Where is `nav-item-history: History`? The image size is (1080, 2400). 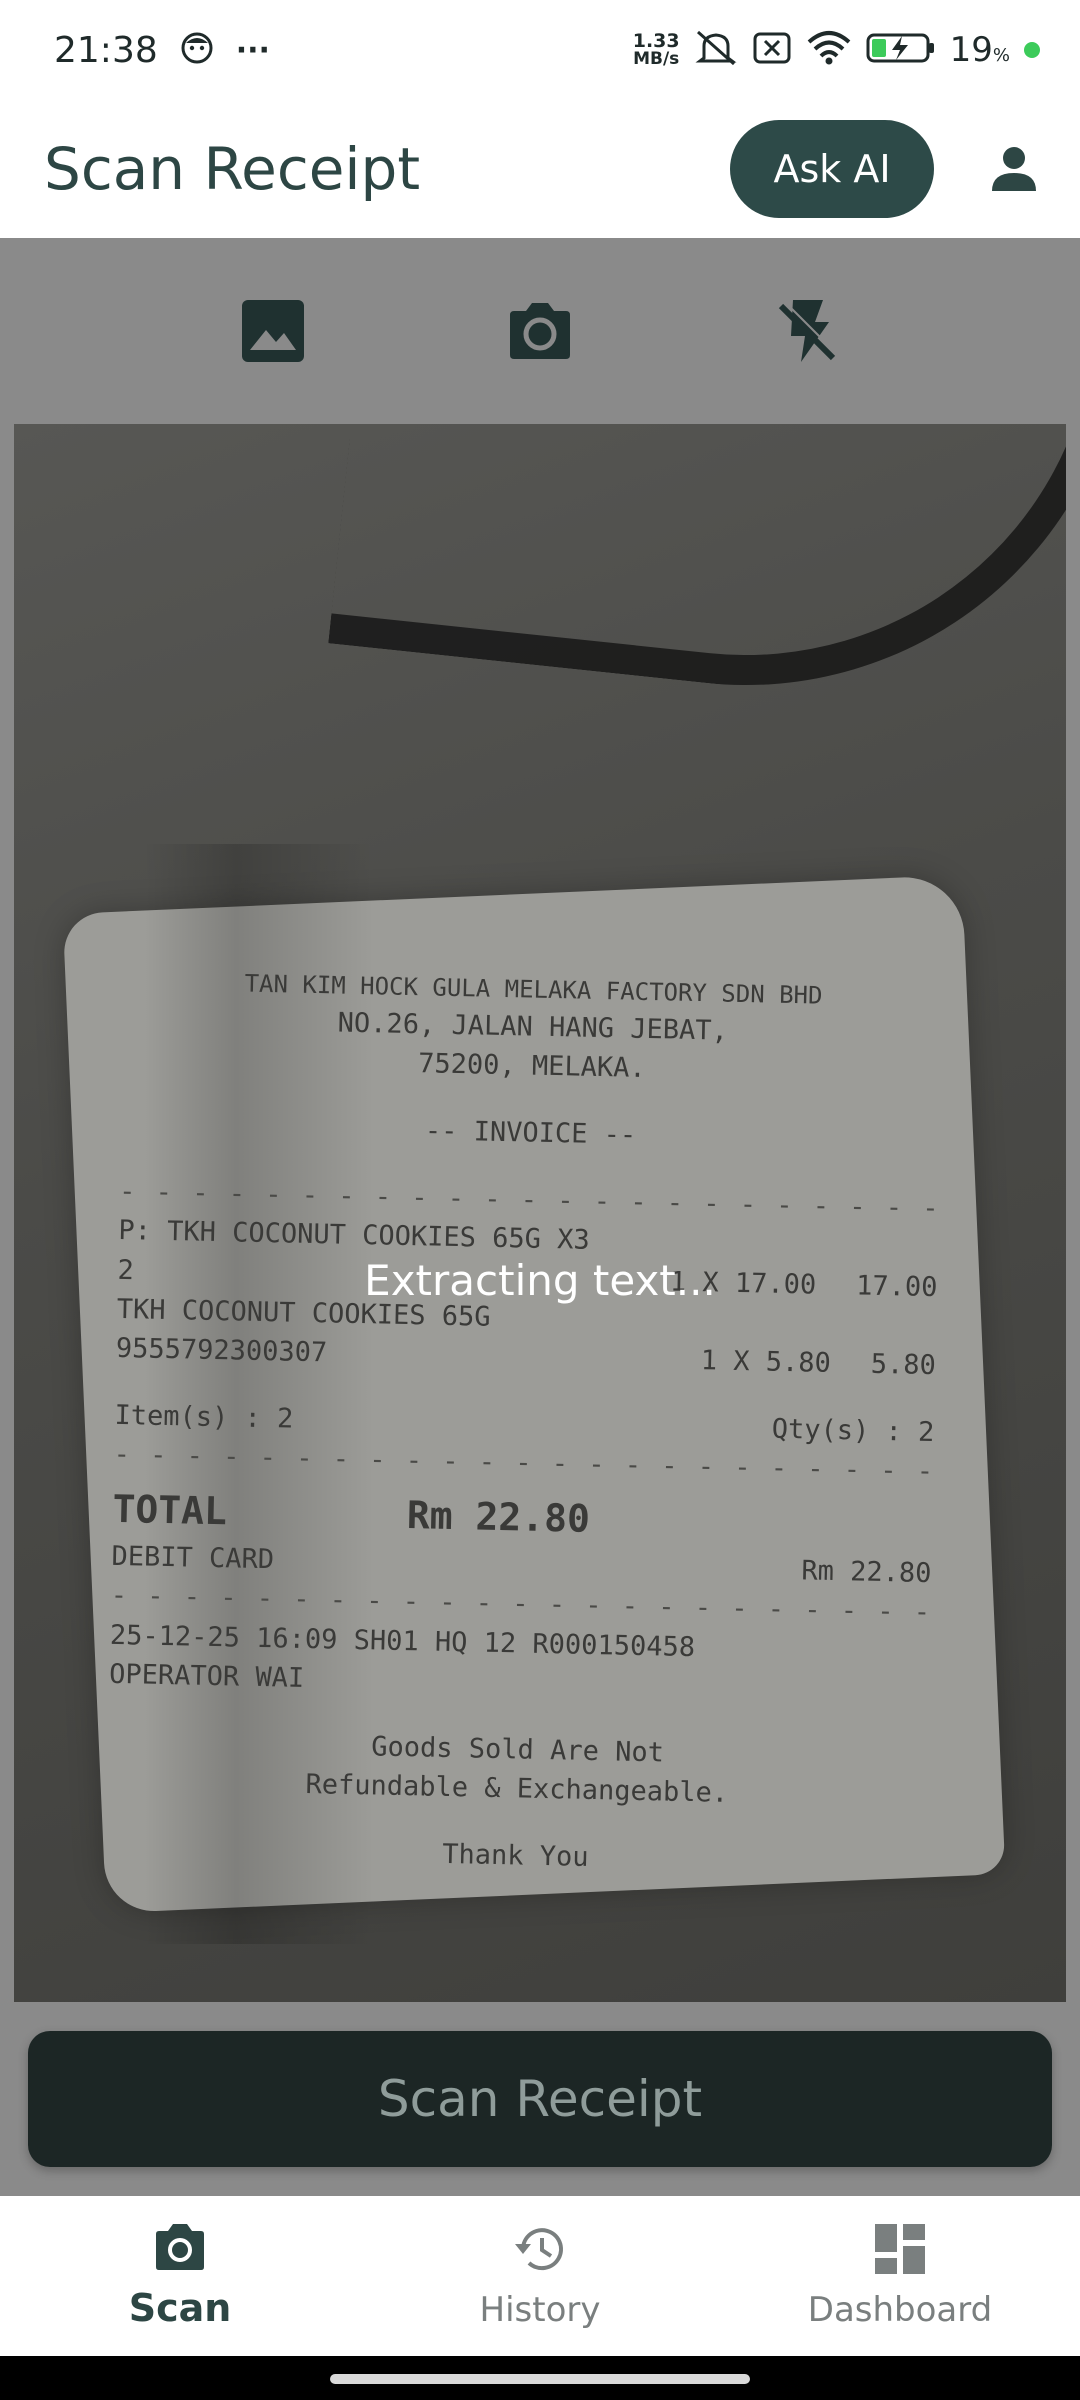 nav-item-history: History is located at coordinates (540, 2276).